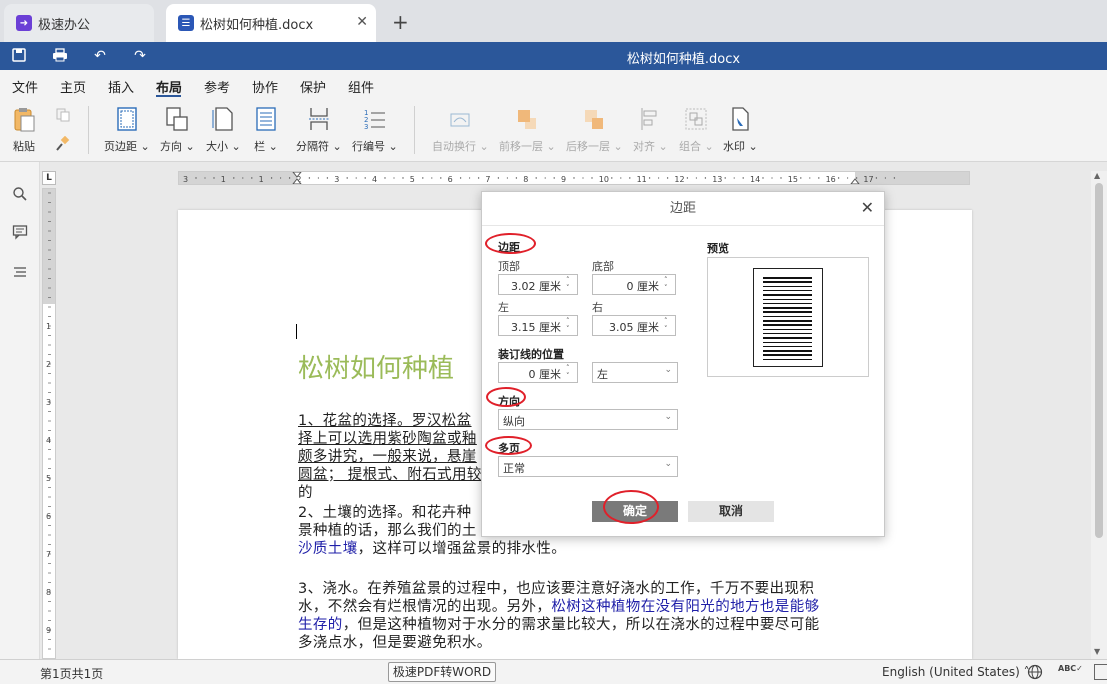 This screenshot has width=1107, height=684. Describe the element at coordinates (527, 130) in the screenshot. I see `bring-forward-button: 前移一层 ⌄` at that location.